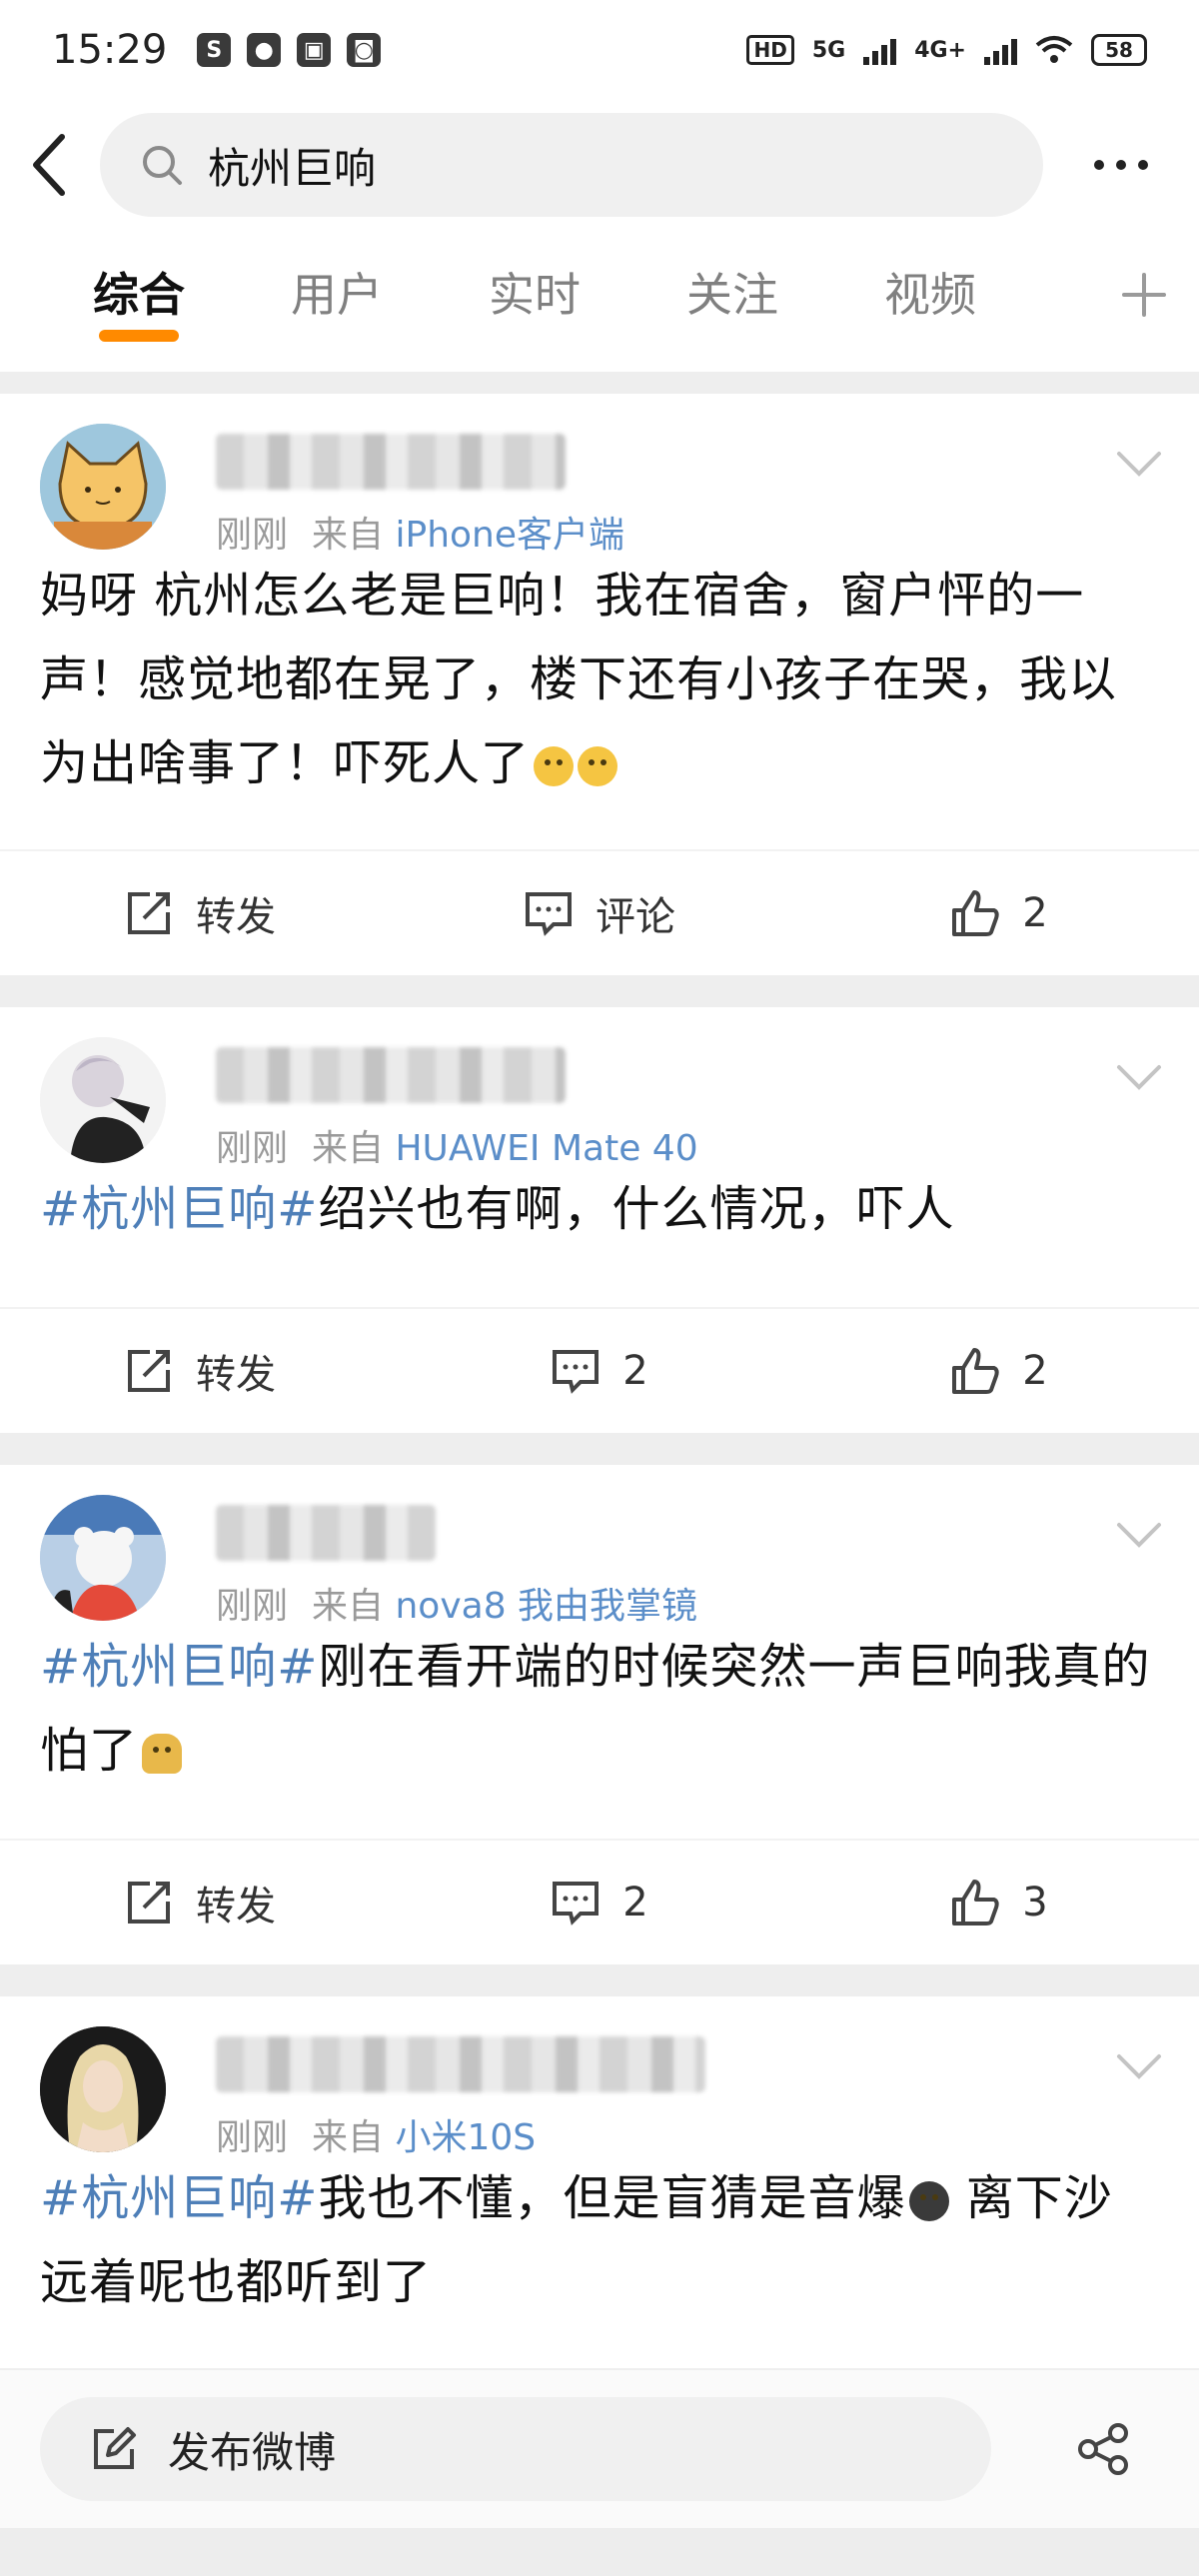  Describe the element at coordinates (515, 2449) in the screenshot. I see `compose-button: 发布微博` at that location.